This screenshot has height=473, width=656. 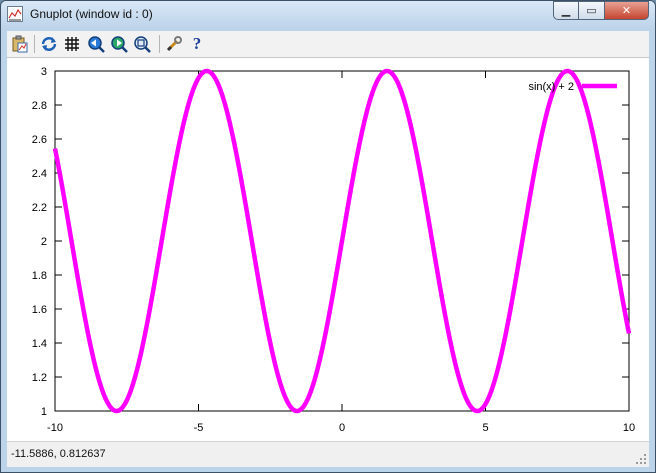 I want to click on close-icon: ✕, so click(x=626, y=10).